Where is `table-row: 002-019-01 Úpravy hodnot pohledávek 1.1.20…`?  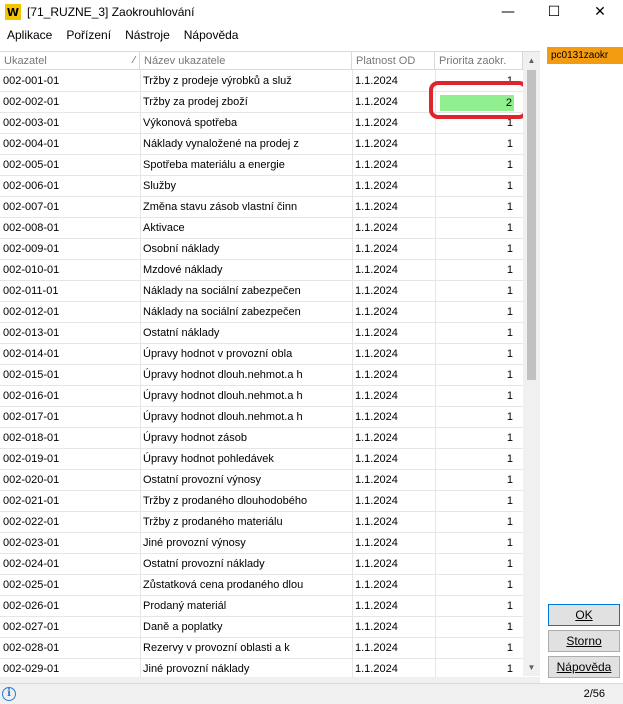
table-row: 002-019-01 Úpravy hodnot pohledávek 1.1.20… is located at coordinates (261, 459).